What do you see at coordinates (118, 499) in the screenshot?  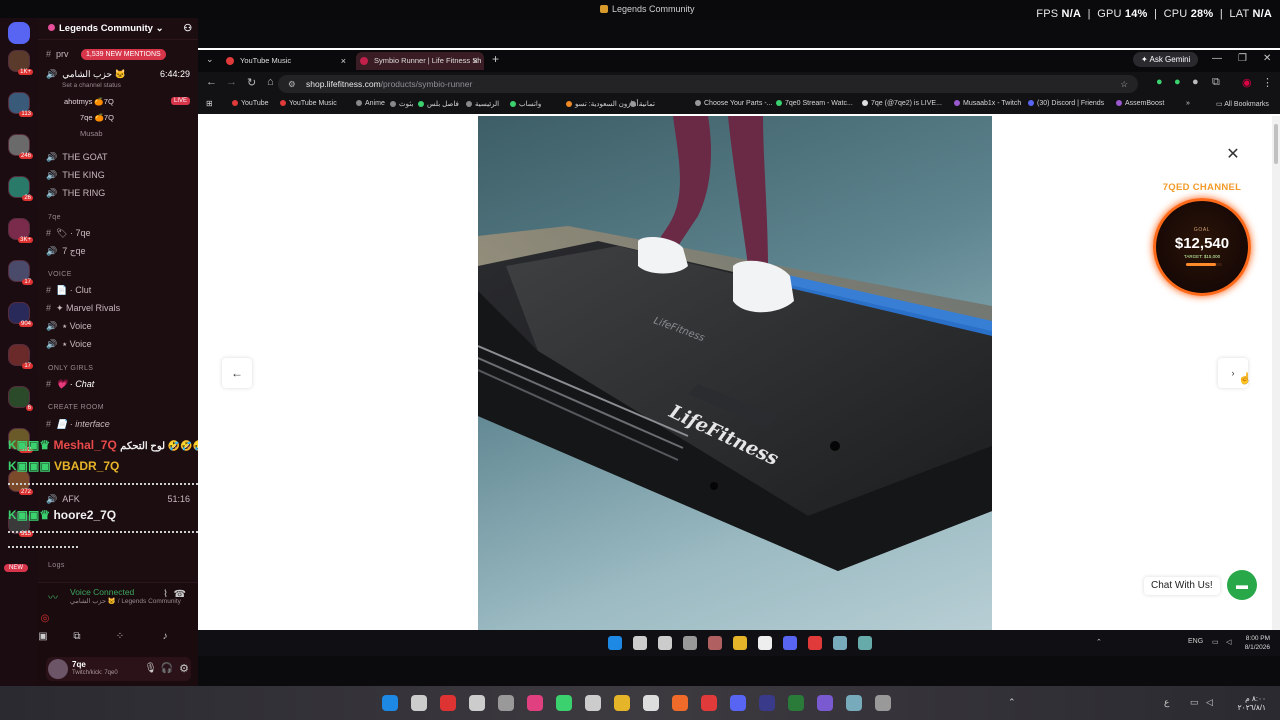 I see `channel-afk: 🔊 AFK 51:16` at bounding box center [118, 499].